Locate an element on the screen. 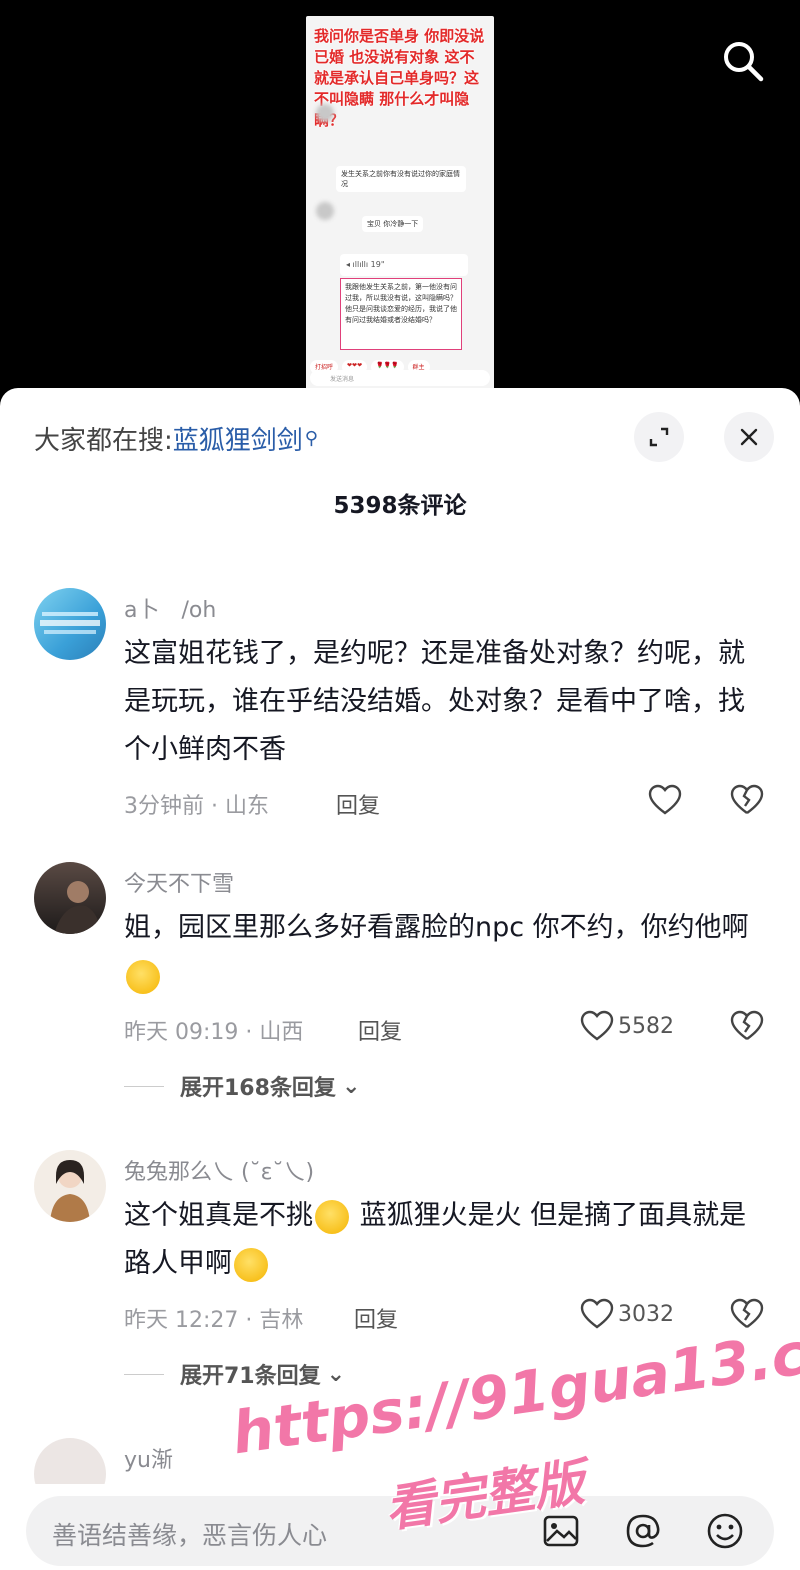 This screenshot has height=1570, width=800. comment-input-placeholder: 善语结善缘，恶言伤人心 is located at coordinates (190, 1535).